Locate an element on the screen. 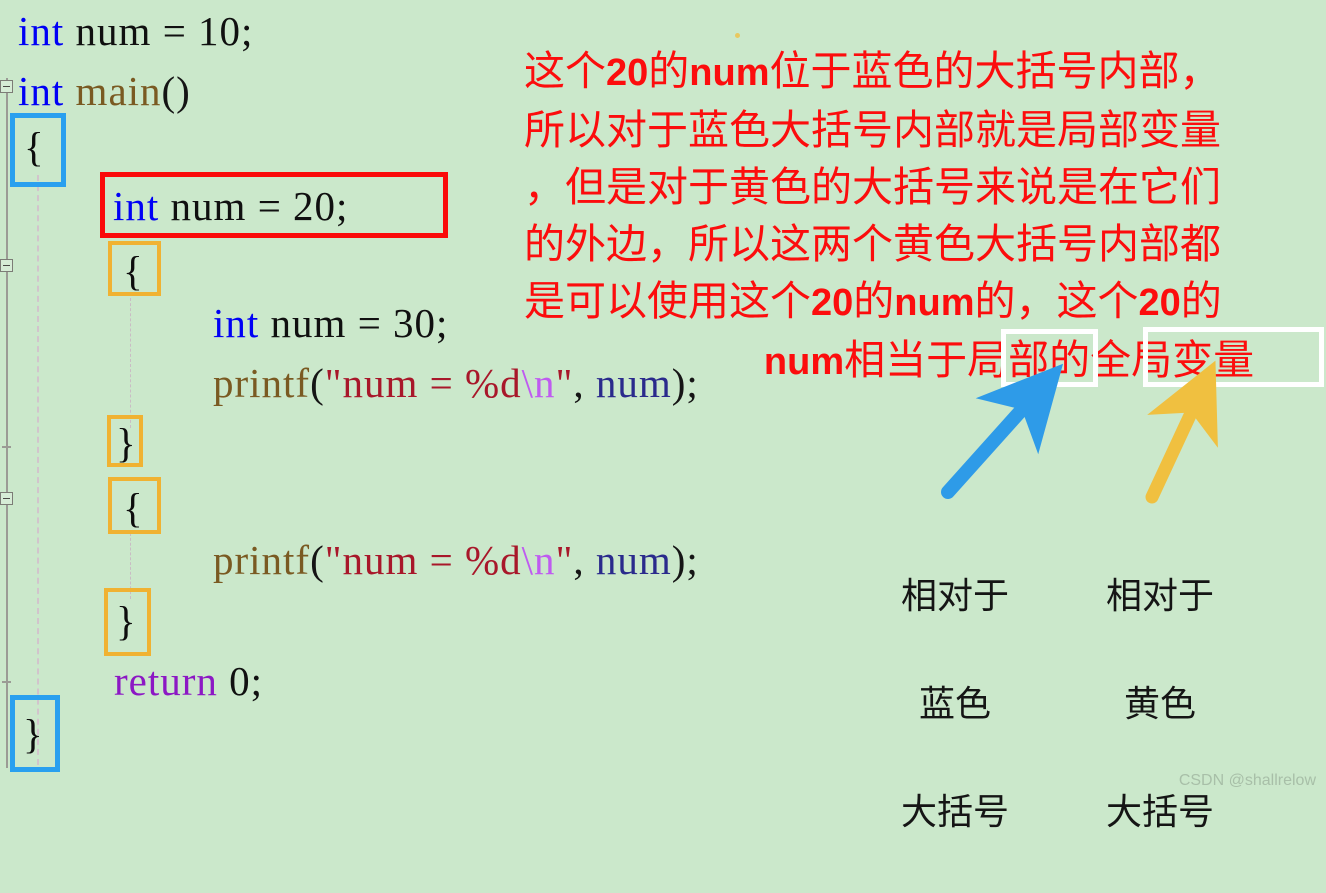 This screenshot has height=893, width=1326. token-function-main: main is located at coordinates (118, 91).